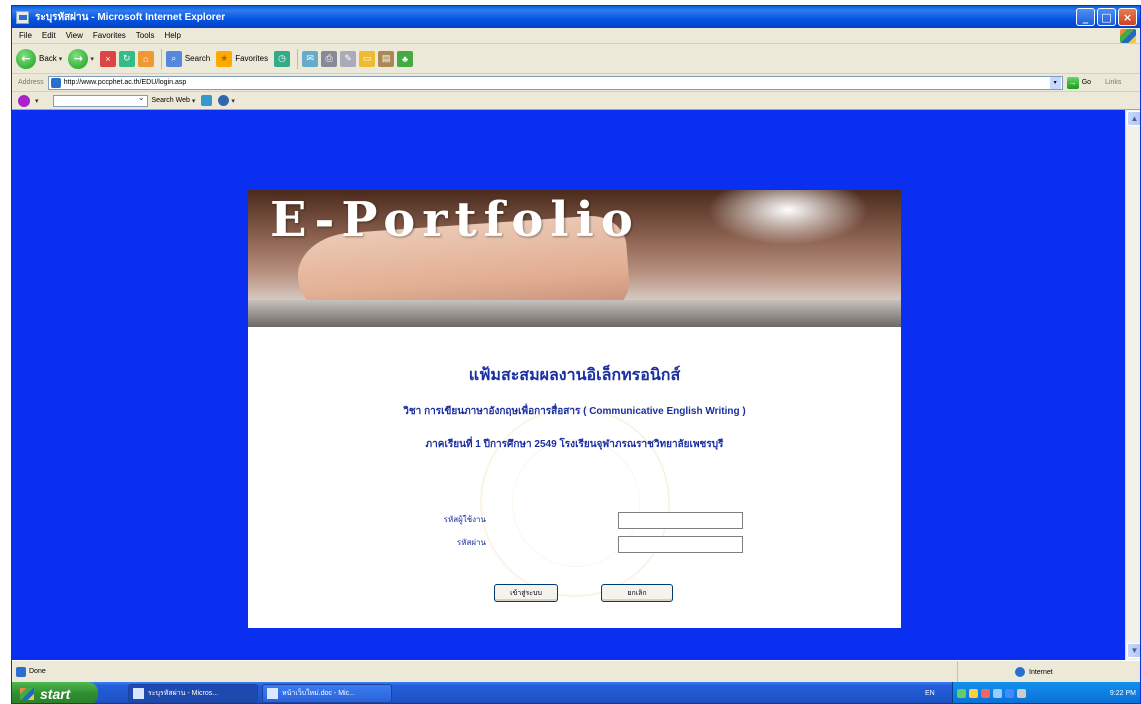  Describe the element at coordinates (1128, 36) in the screenshot. I see `windows-logo-icon` at that location.